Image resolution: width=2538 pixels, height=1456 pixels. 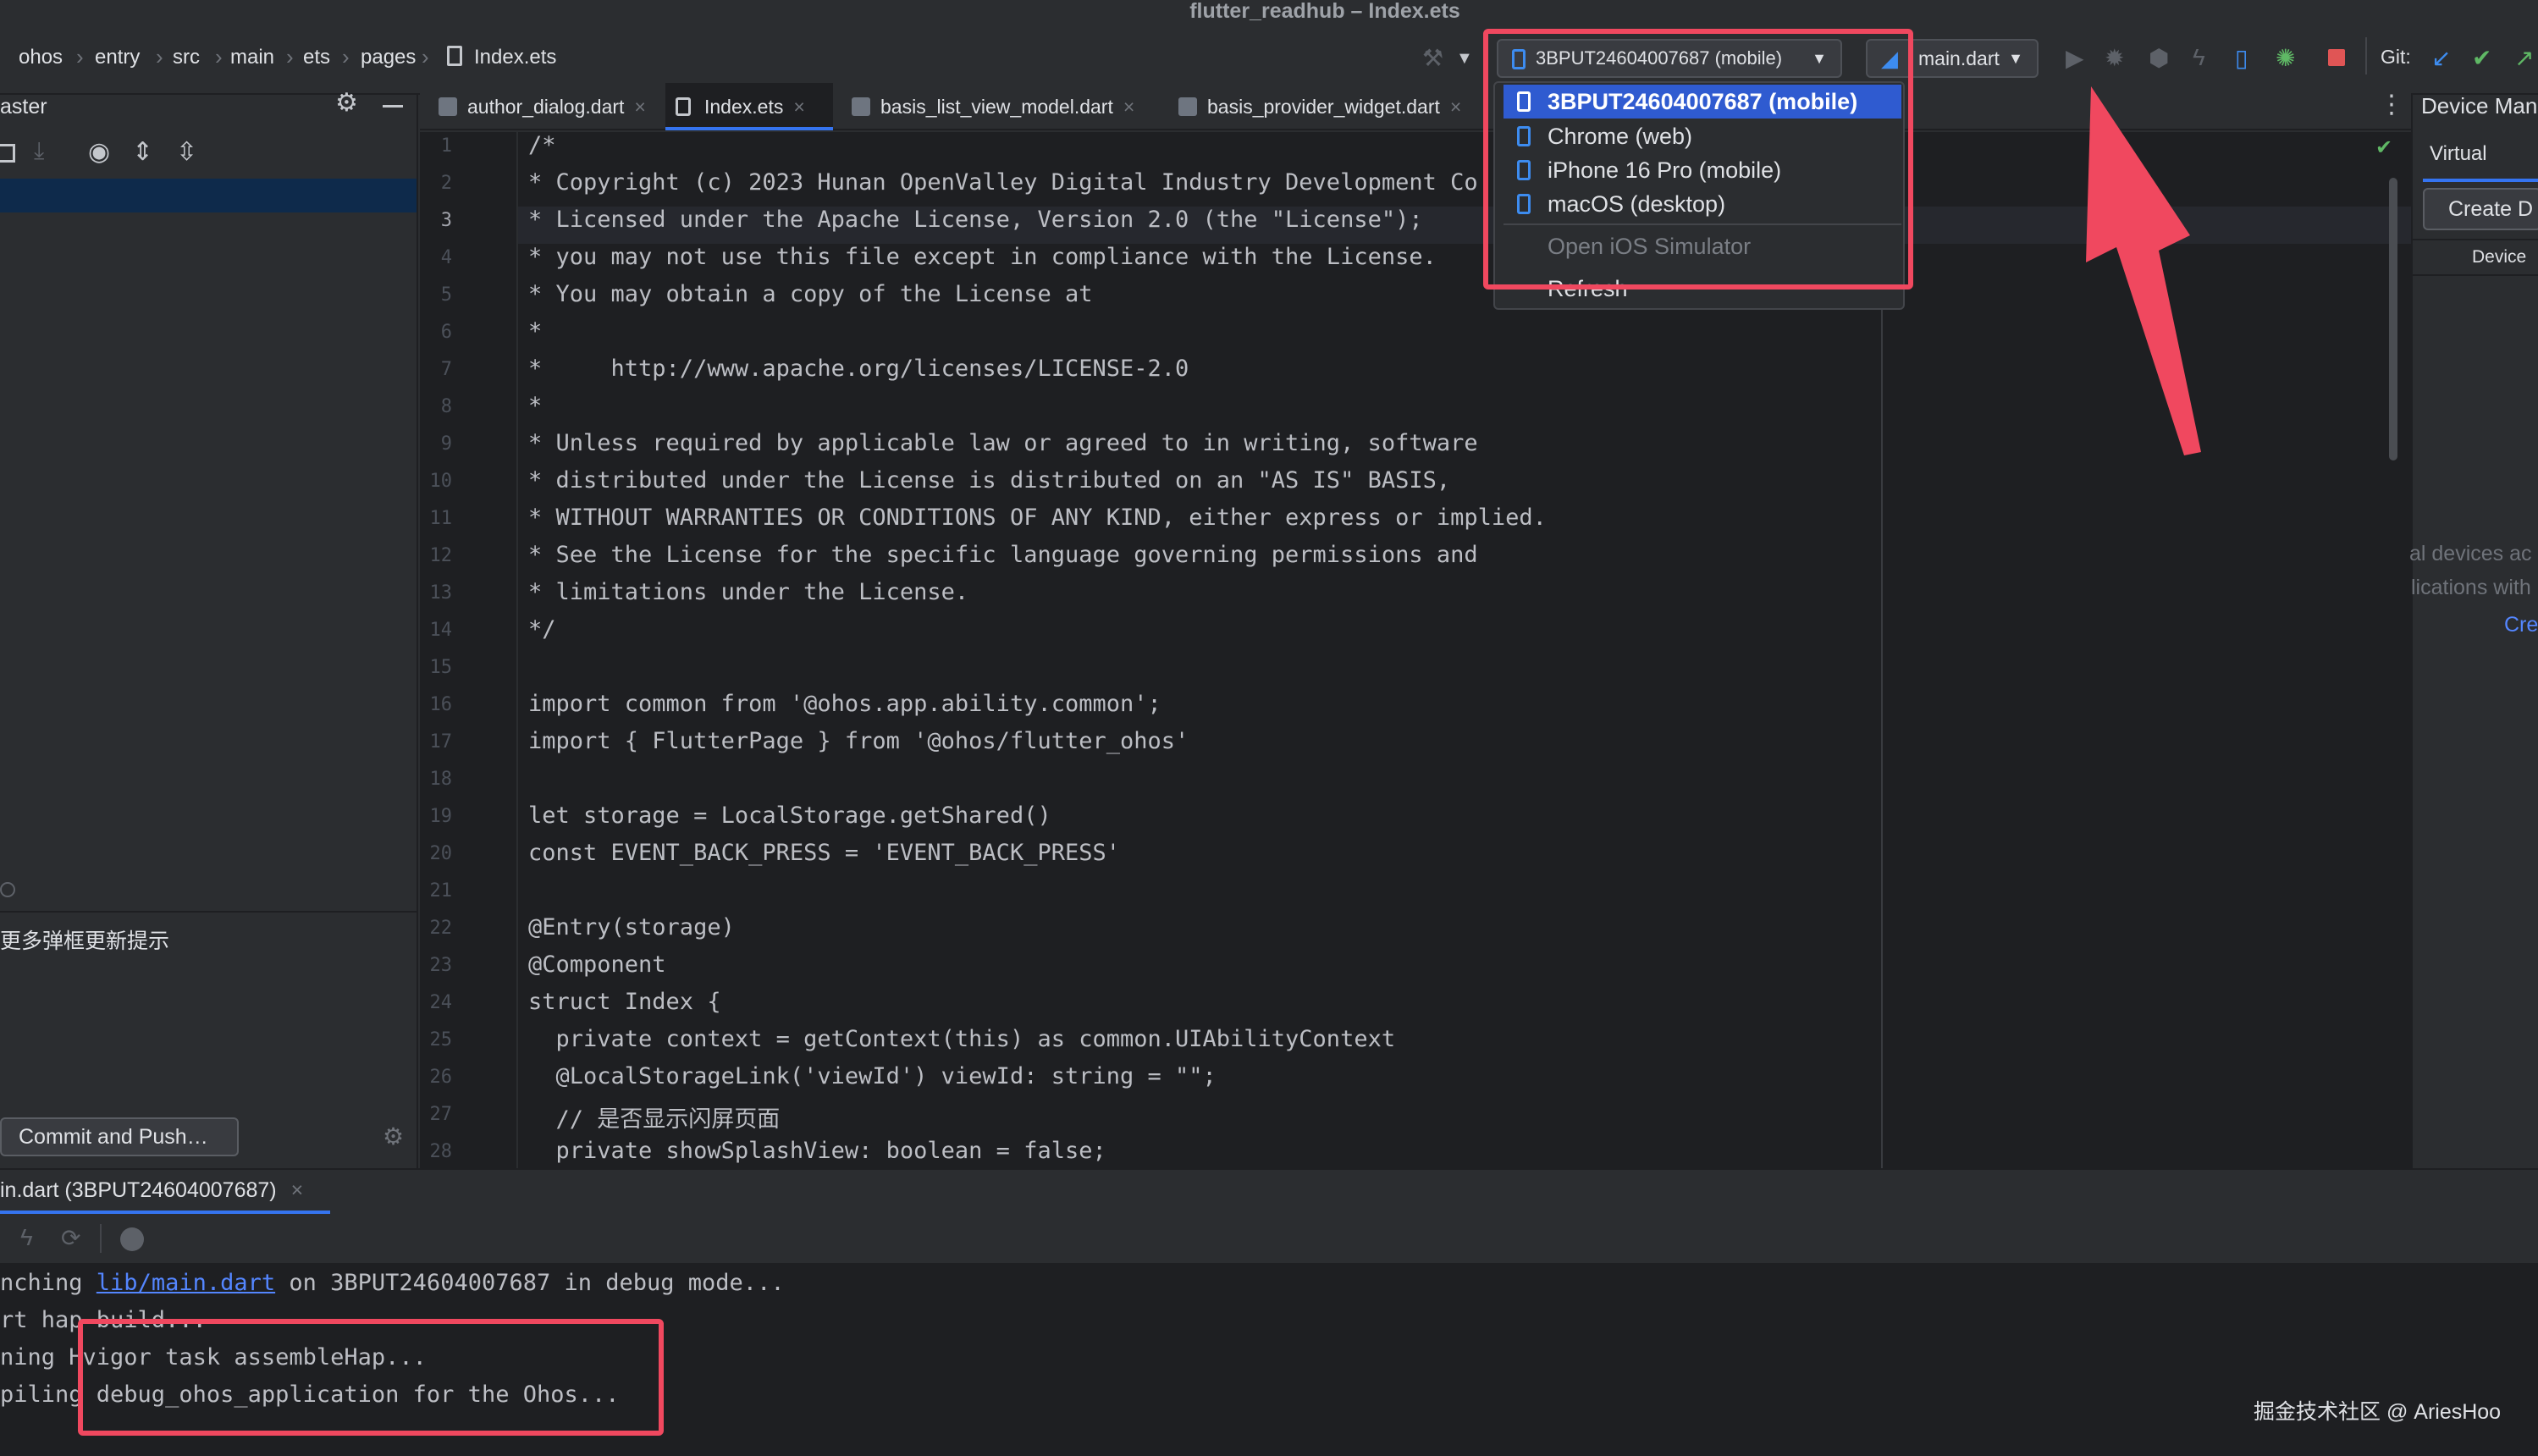 I want to click on dart-file-icon, so click(x=1187, y=106).